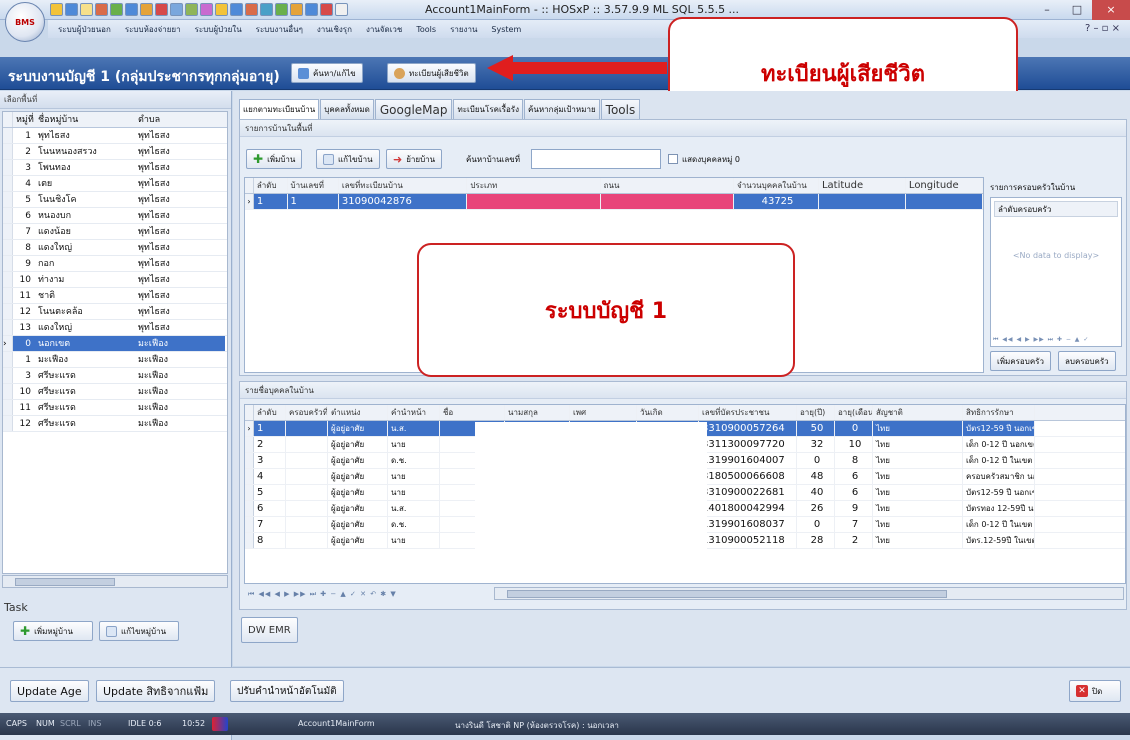 Image resolution: width=1130 pixels, height=740 pixels. What do you see at coordinates (1102, 28) in the screenshot?
I see `ribbon-controls: ? – ▫ ×` at bounding box center [1102, 28].